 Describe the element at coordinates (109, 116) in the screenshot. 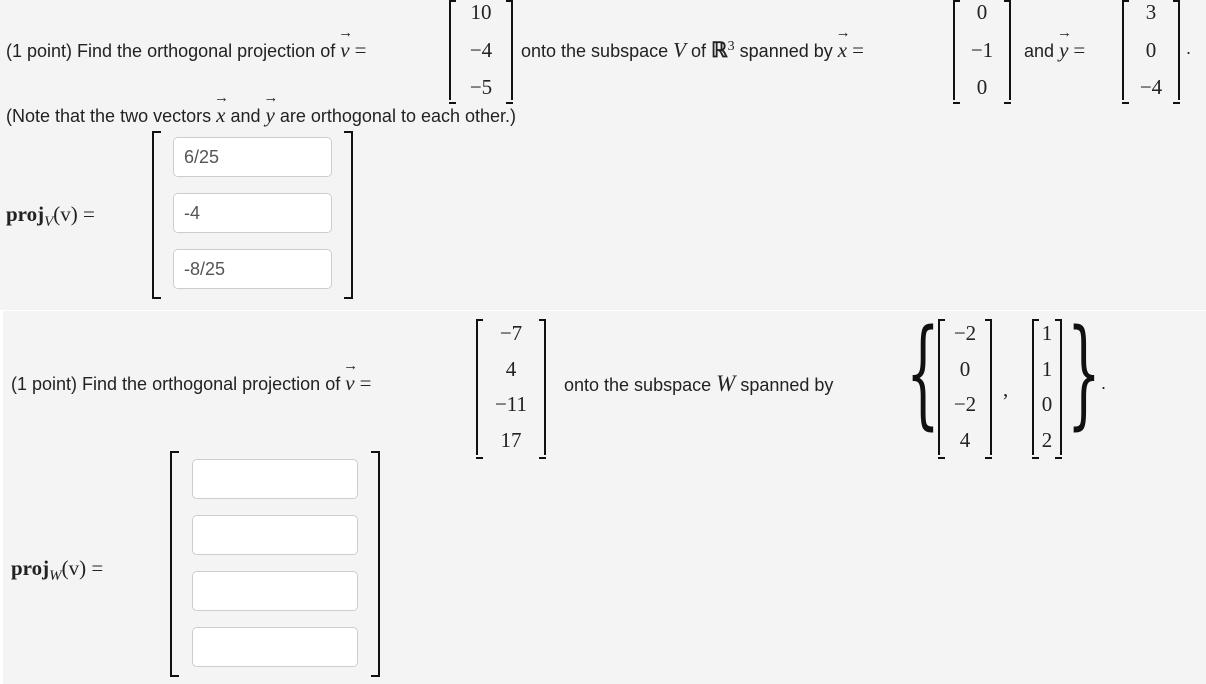

I see `note-start: (Note that the two vectors` at that location.